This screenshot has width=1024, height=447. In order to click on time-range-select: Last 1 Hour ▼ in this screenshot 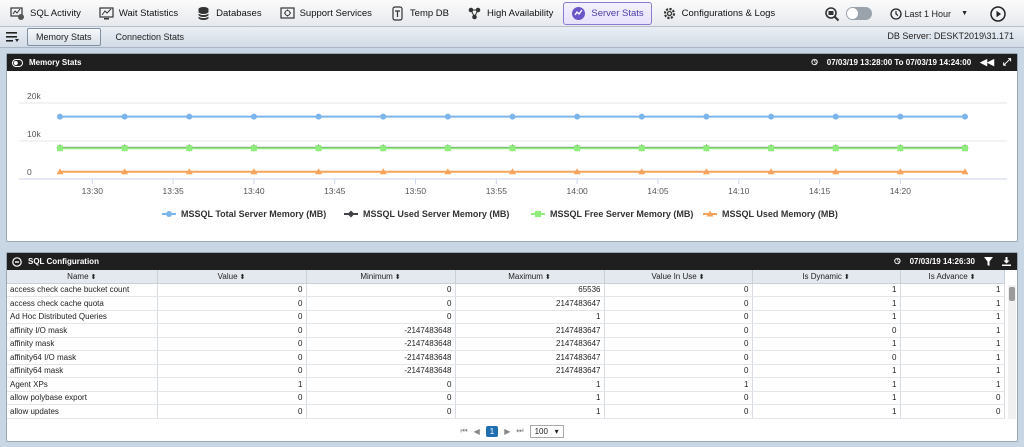, I will do `click(936, 14)`.